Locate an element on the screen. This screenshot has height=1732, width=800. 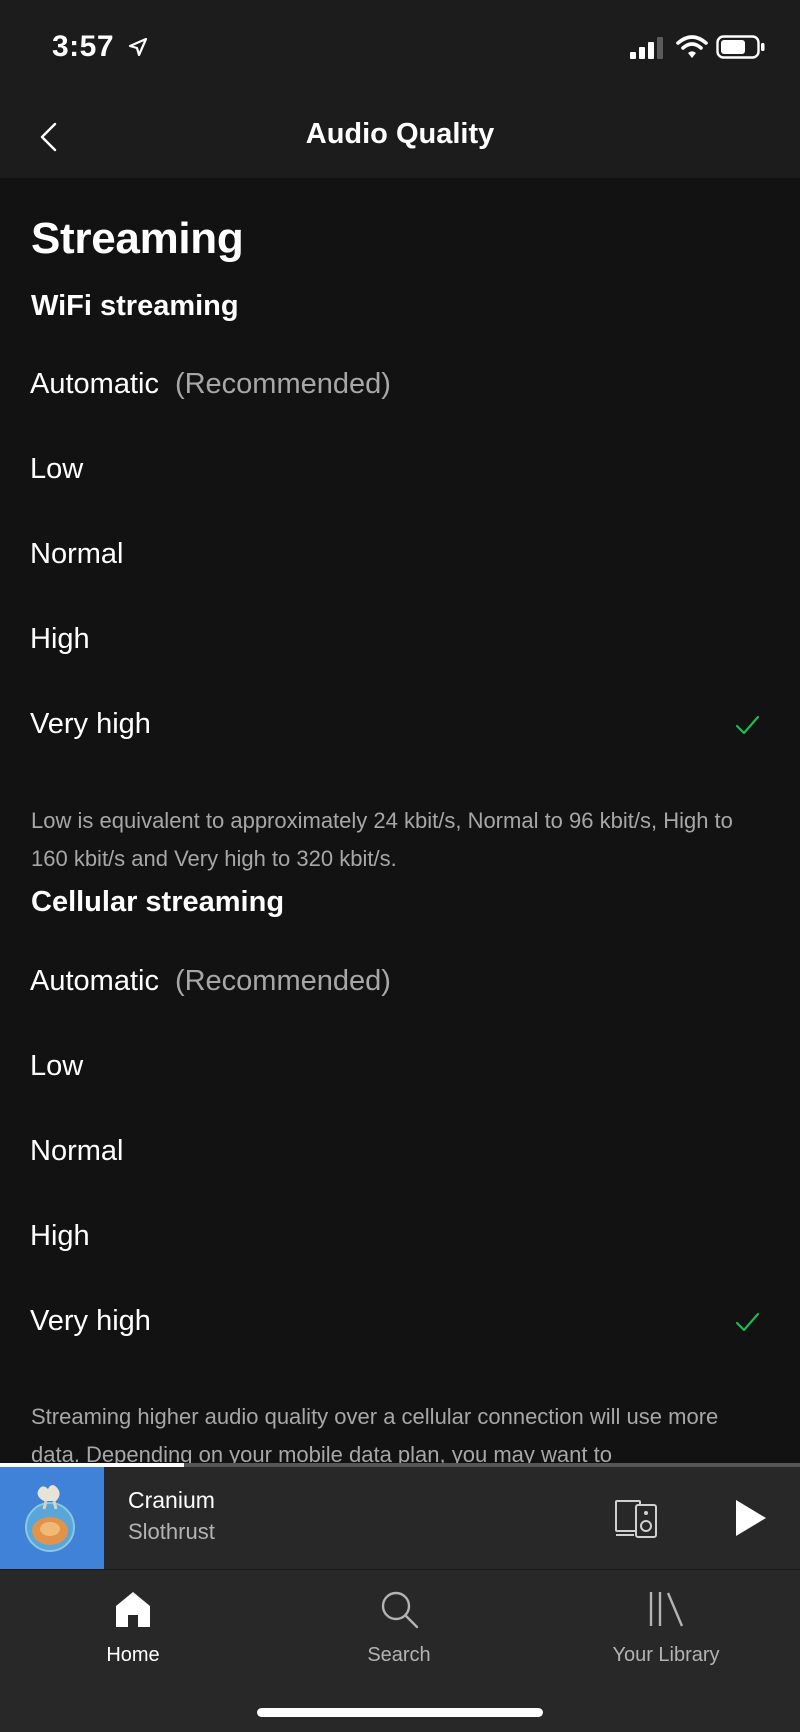
album-art is located at coordinates (52, 1518).